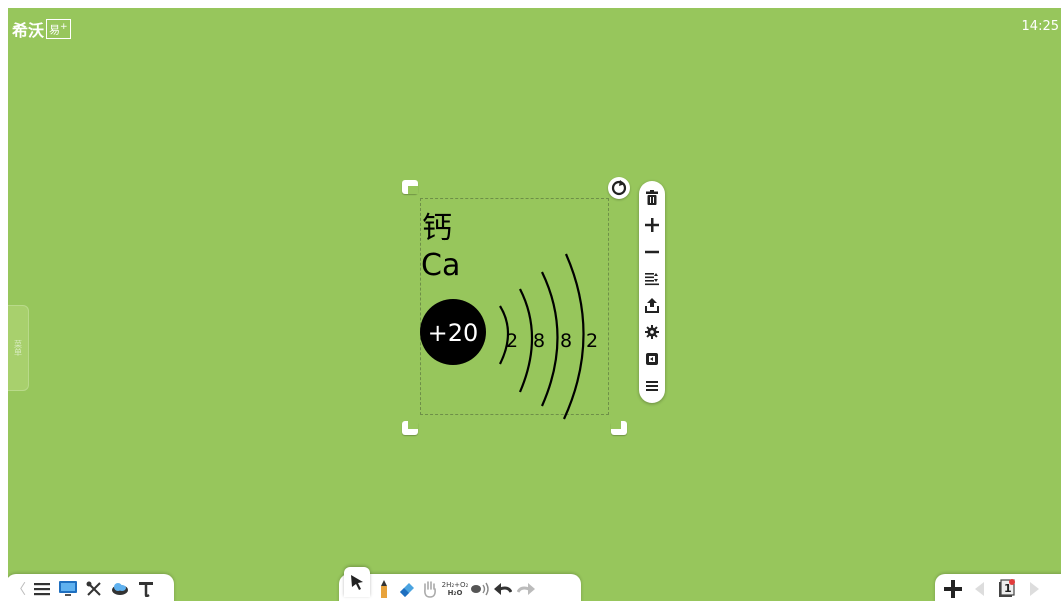  I want to click on prev-page-button, so click(979, 589).